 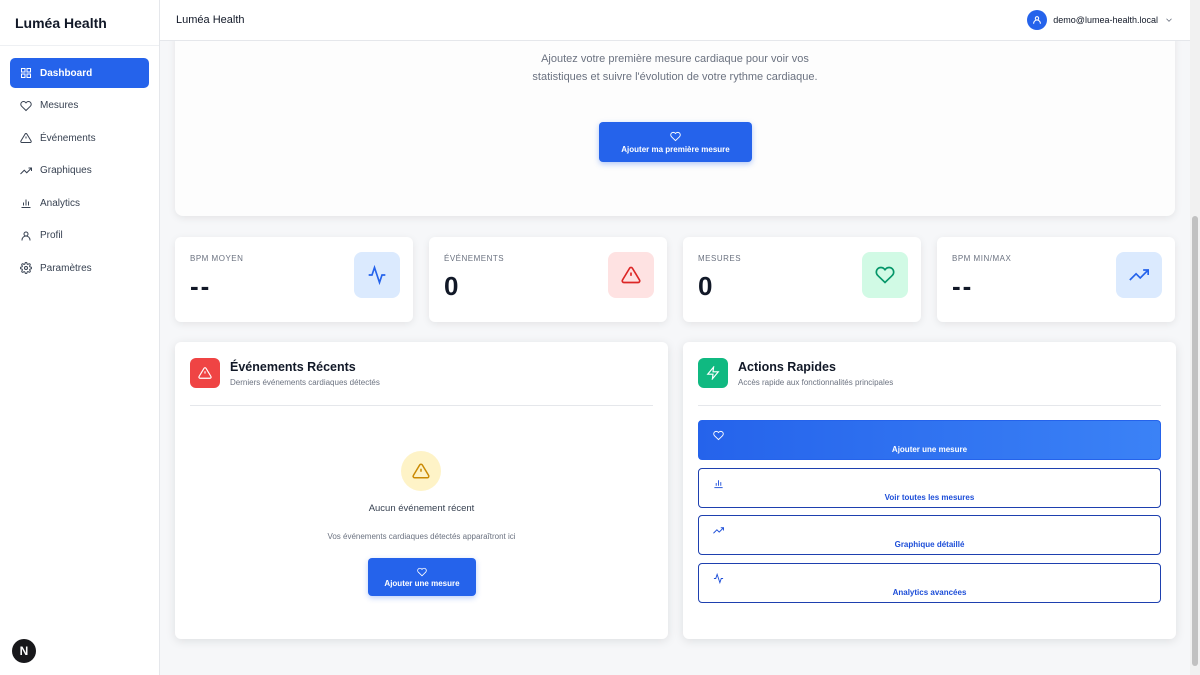 I want to click on button-label: Analytics avancées, so click(x=929, y=592).